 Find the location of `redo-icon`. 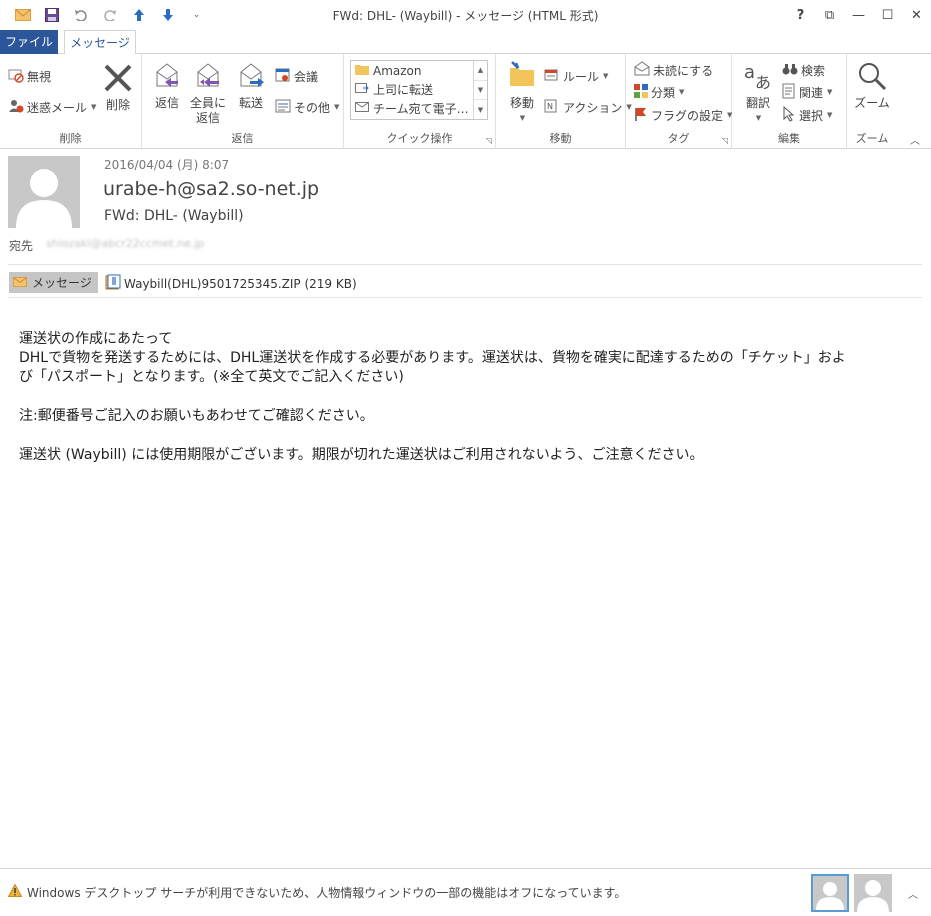

redo-icon is located at coordinates (109, 15).